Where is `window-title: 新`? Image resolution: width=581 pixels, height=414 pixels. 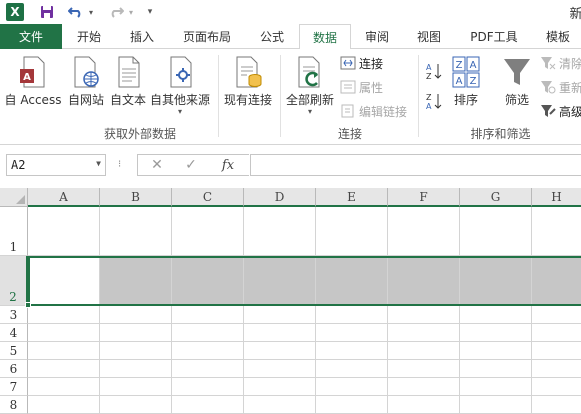
window-title: 新 is located at coordinates (575, 14).